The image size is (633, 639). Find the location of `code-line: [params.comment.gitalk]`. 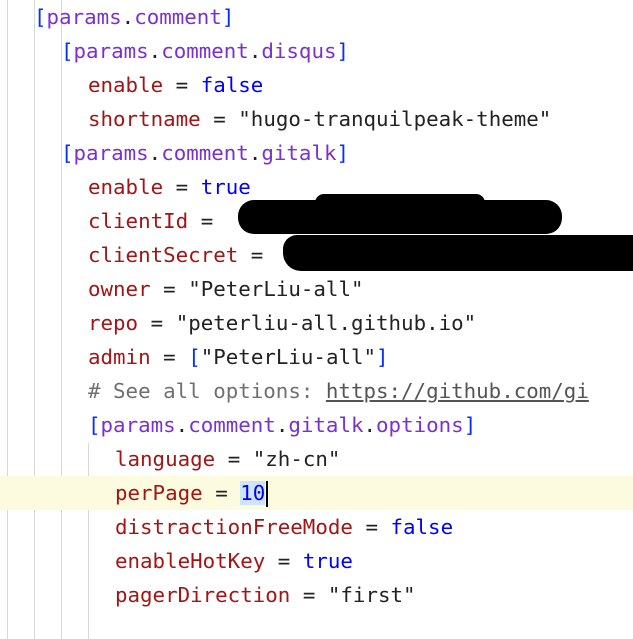

code-line: [params.comment.gitalk] is located at coordinates (316, 153).